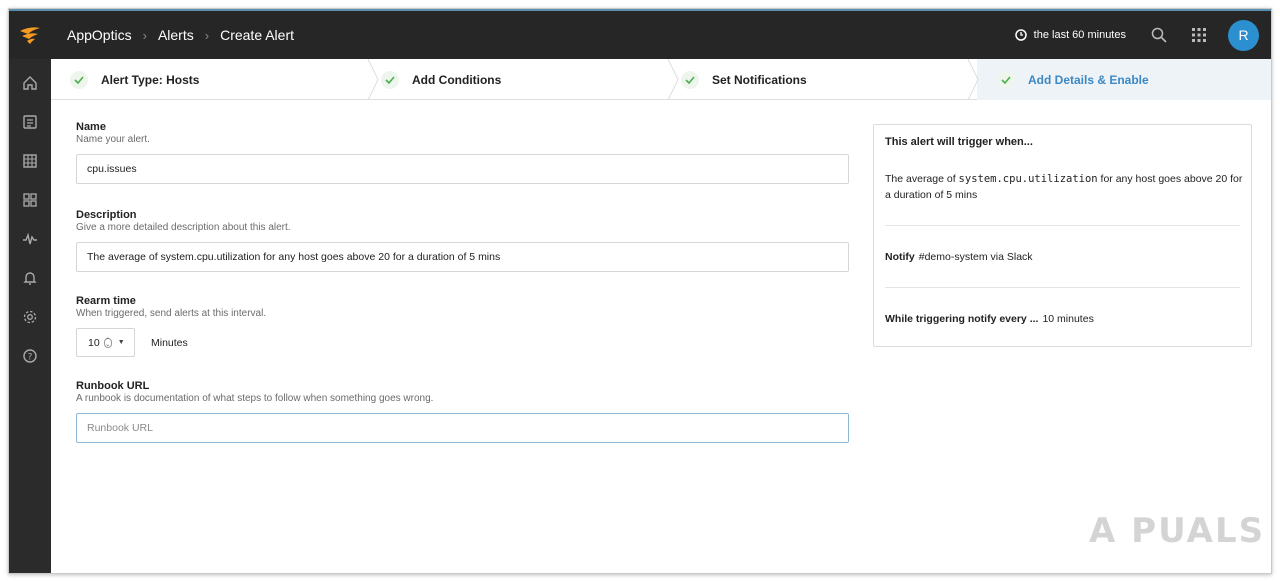  Describe the element at coordinates (1177, 531) in the screenshot. I see `watermark-logo: A PUALS` at that location.